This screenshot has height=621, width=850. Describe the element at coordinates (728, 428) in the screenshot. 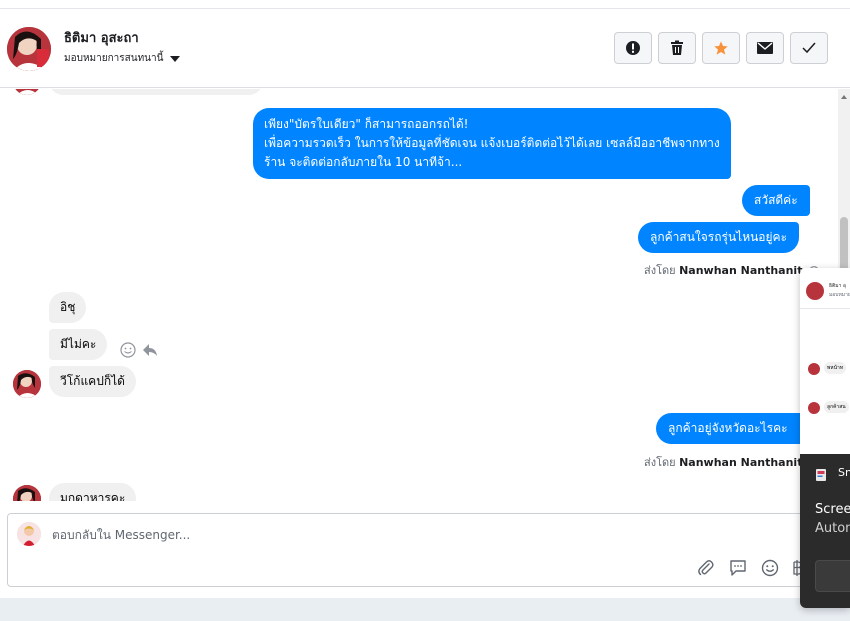

I see `message-text: ลูกค้าอยู่จังหวัดอะไรคะ` at that location.